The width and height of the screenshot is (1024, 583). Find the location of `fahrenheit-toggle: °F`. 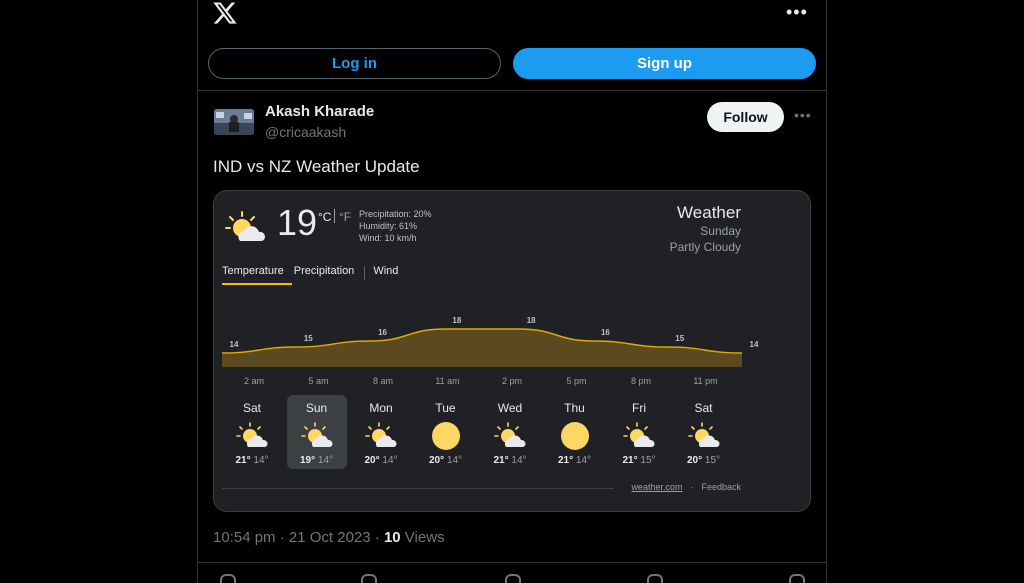

fahrenheit-toggle: °F is located at coordinates (345, 217).